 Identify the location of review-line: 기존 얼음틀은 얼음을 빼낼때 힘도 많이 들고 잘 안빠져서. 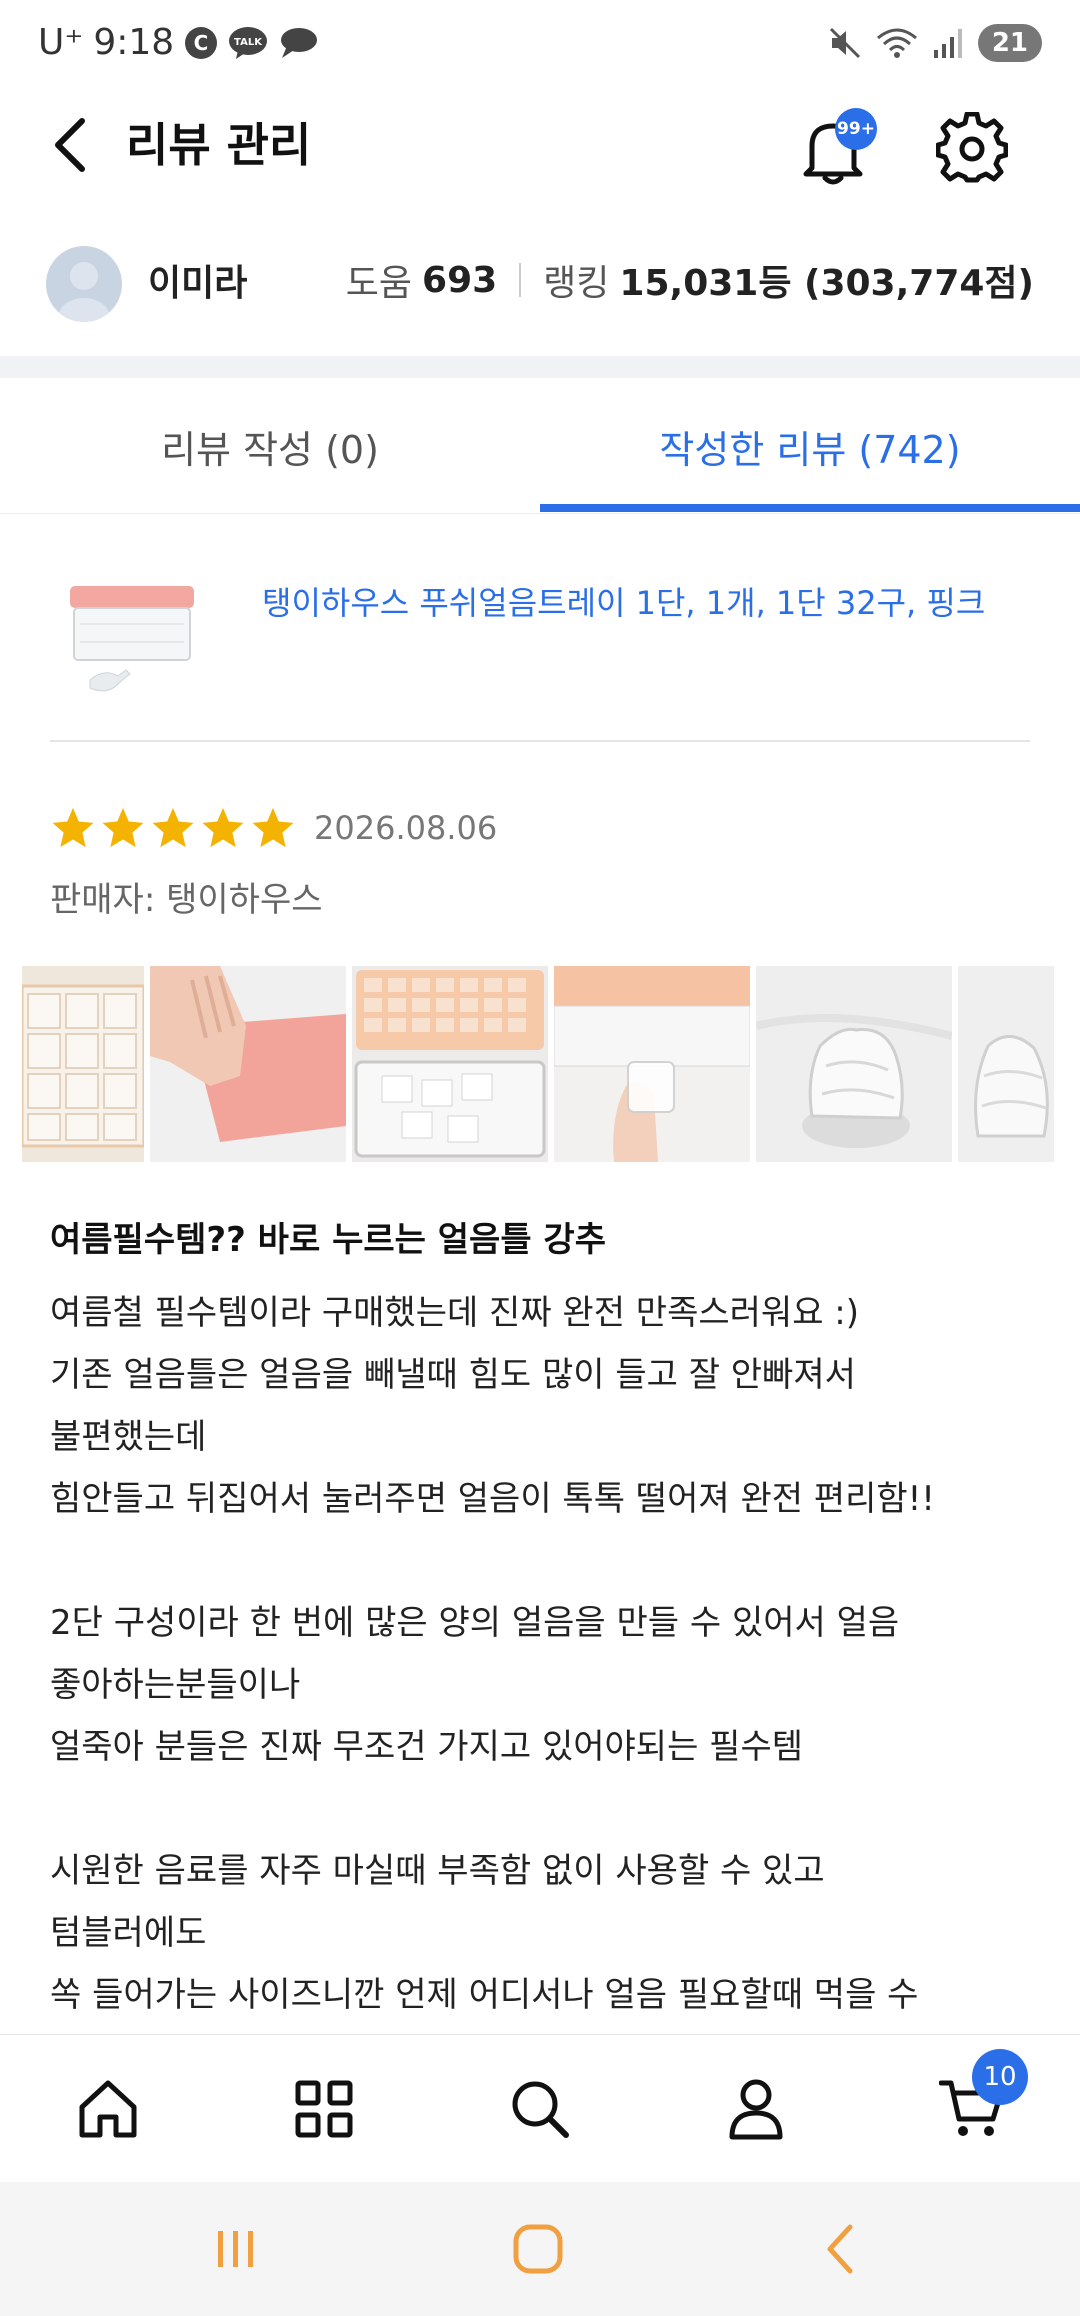
(453, 1375).